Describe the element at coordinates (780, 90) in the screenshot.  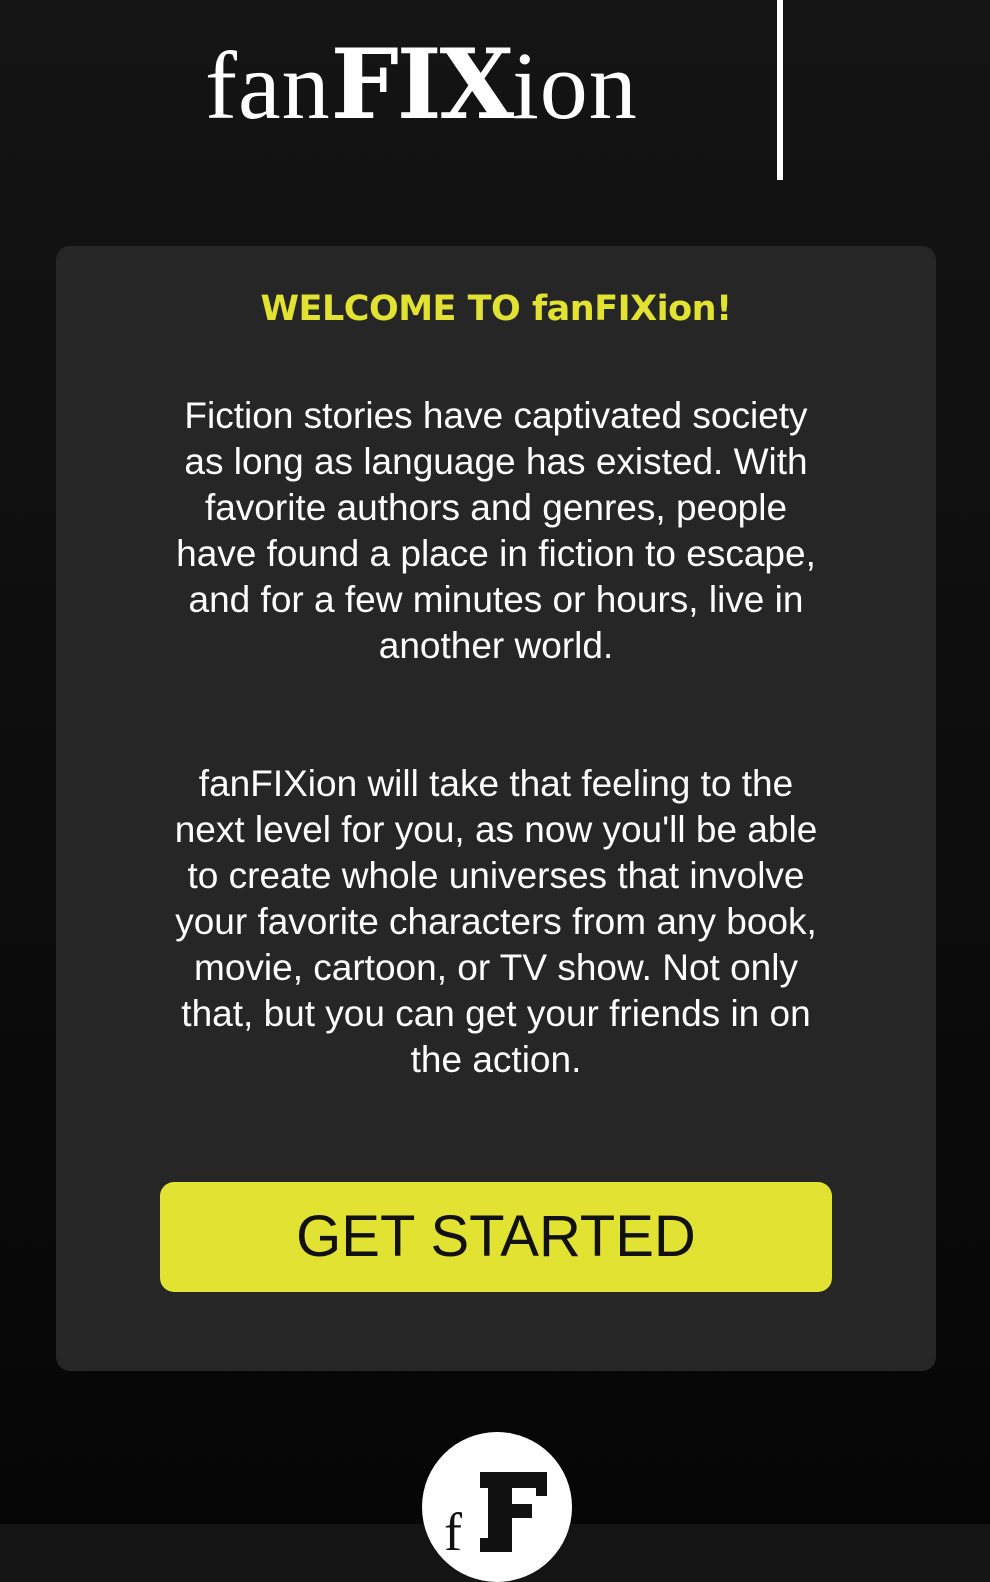
I see `text-cursor-bar` at that location.